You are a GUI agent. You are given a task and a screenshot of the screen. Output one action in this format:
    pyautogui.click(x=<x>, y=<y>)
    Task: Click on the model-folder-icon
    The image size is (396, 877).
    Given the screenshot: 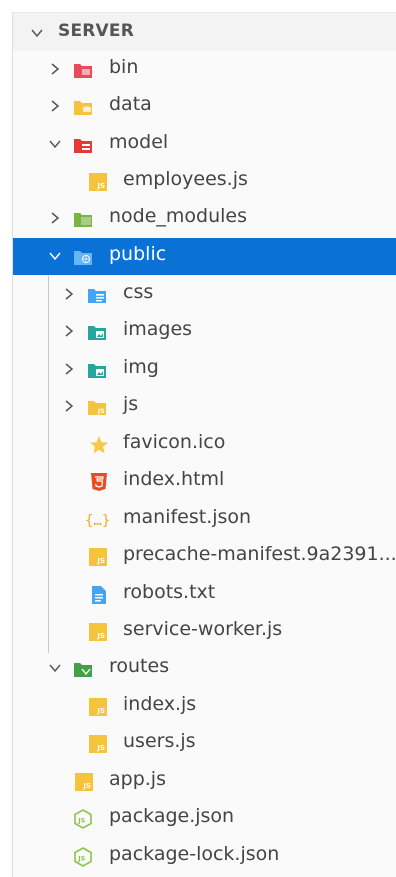 What is the action you would take?
    pyautogui.click(x=83, y=146)
    